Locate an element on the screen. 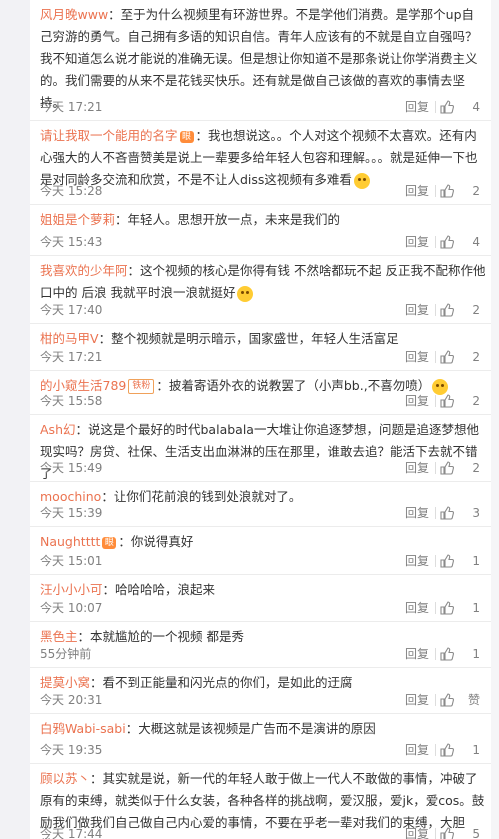 The height and width of the screenshot is (839, 499). comment-timestamp: 今天 15:28 is located at coordinates (71, 191).